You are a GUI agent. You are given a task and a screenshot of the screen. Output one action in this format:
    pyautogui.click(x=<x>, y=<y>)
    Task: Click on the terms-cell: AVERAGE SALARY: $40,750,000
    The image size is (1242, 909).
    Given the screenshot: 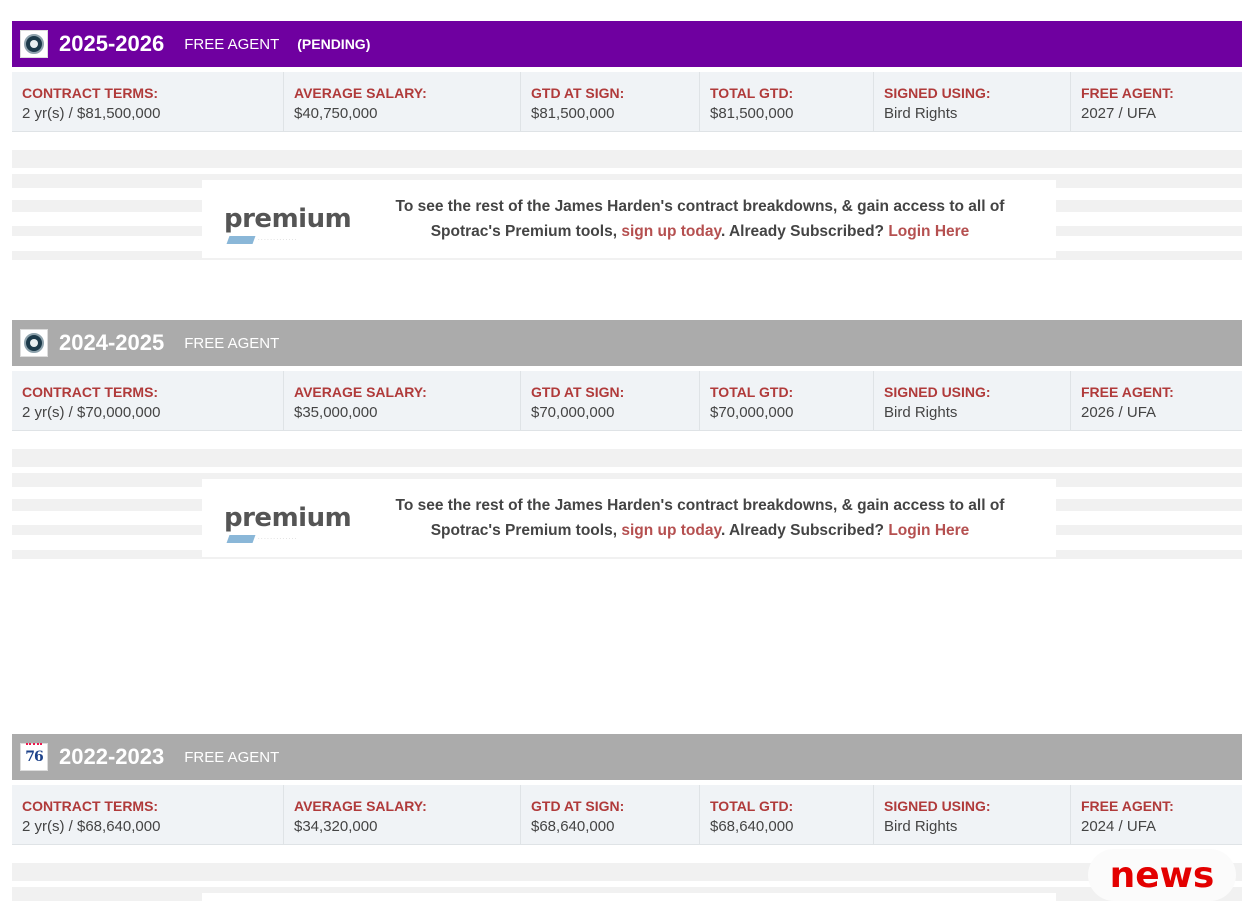 What is the action you would take?
    pyautogui.click(x=402, y=101)
    